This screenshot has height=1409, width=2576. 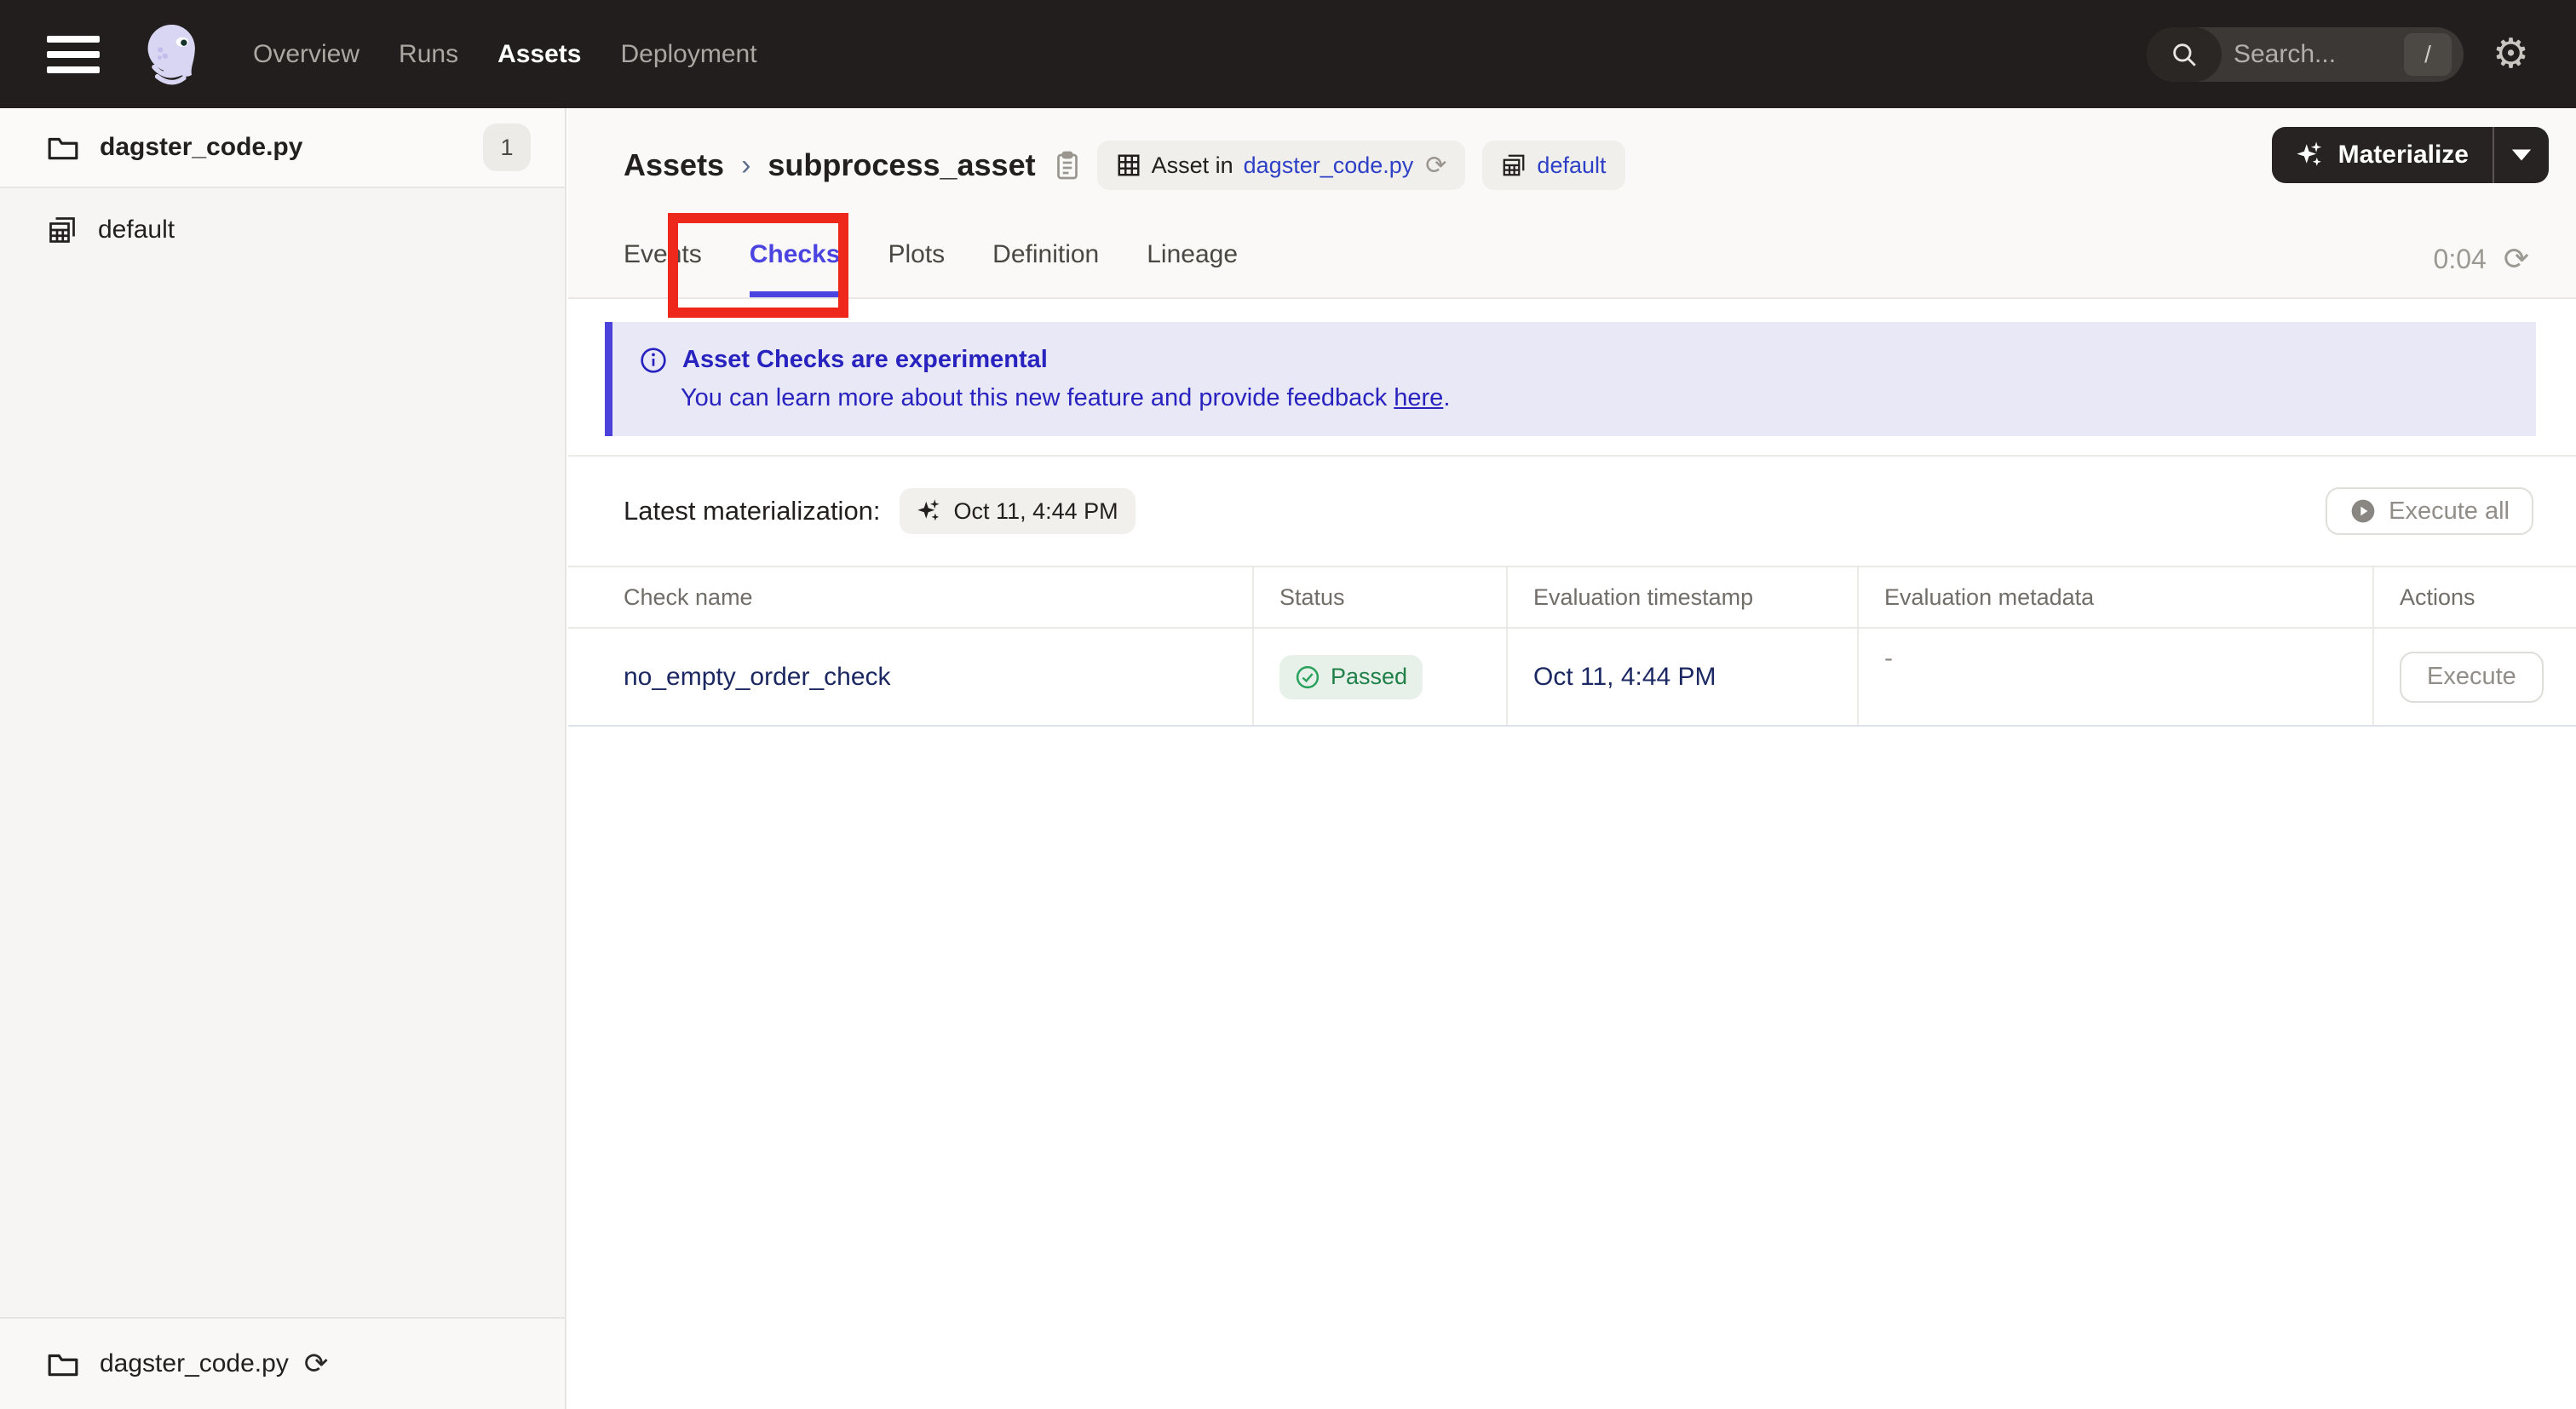 I want to click on hamburger-menu-icon, so click(x=74, y=54).